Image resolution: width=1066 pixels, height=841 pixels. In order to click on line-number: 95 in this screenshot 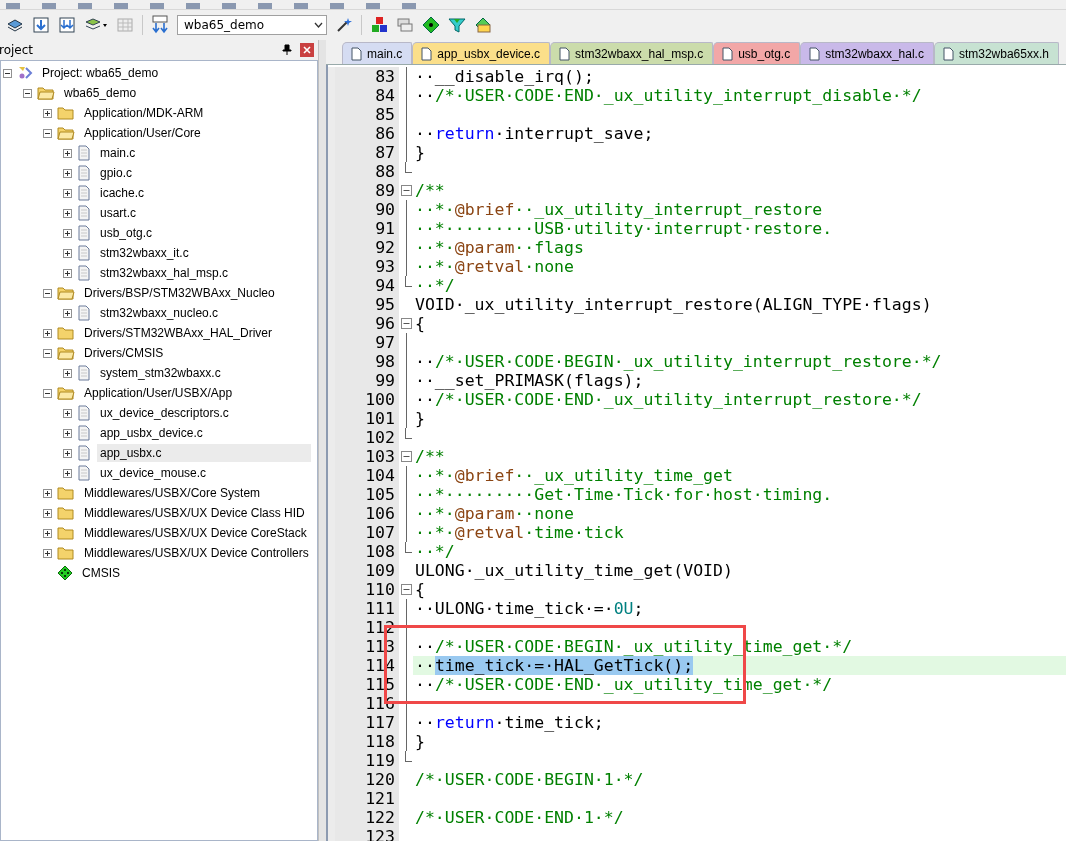, I will do `click(363, 304)`.